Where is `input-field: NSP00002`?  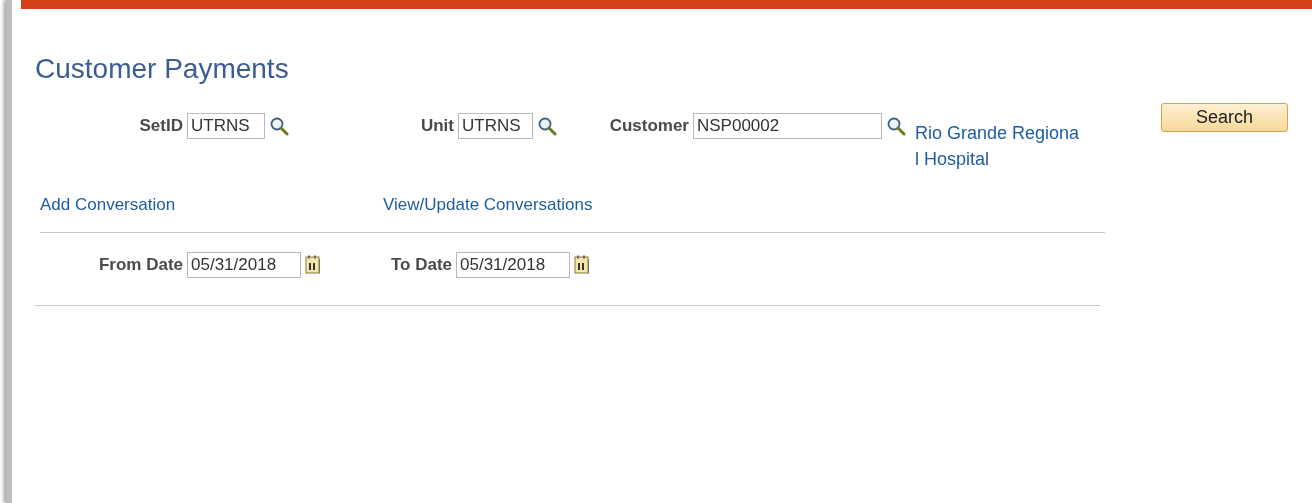 input-field: NSP00002 is located at coordinates (787, 126).